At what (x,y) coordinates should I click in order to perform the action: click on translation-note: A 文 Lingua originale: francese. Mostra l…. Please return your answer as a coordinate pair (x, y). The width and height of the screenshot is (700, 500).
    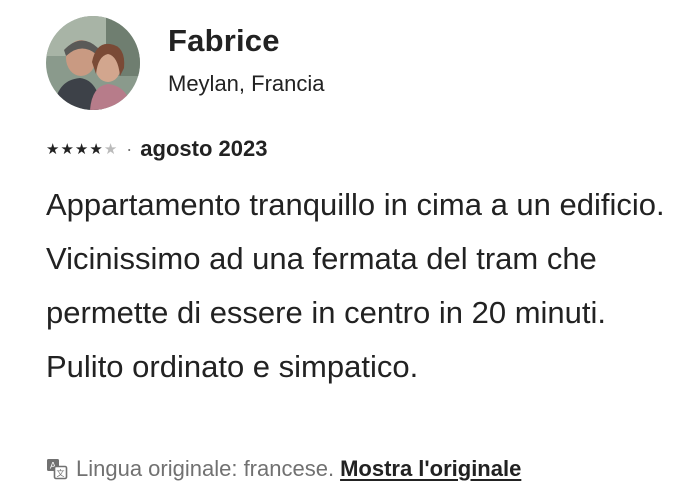
    Looking at the image, I should click on (283, 469).